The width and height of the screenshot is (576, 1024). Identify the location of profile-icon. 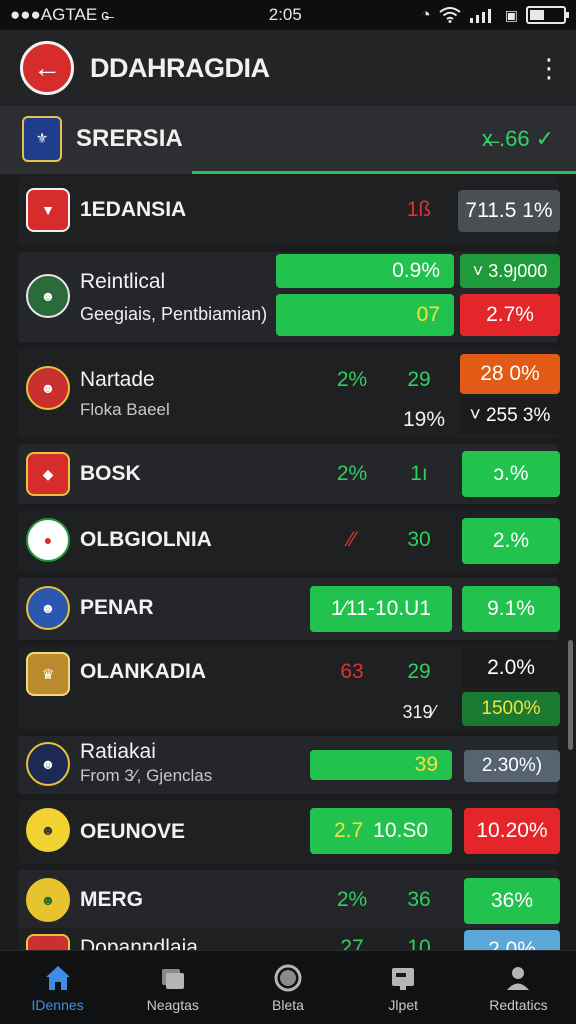
(518, 978).